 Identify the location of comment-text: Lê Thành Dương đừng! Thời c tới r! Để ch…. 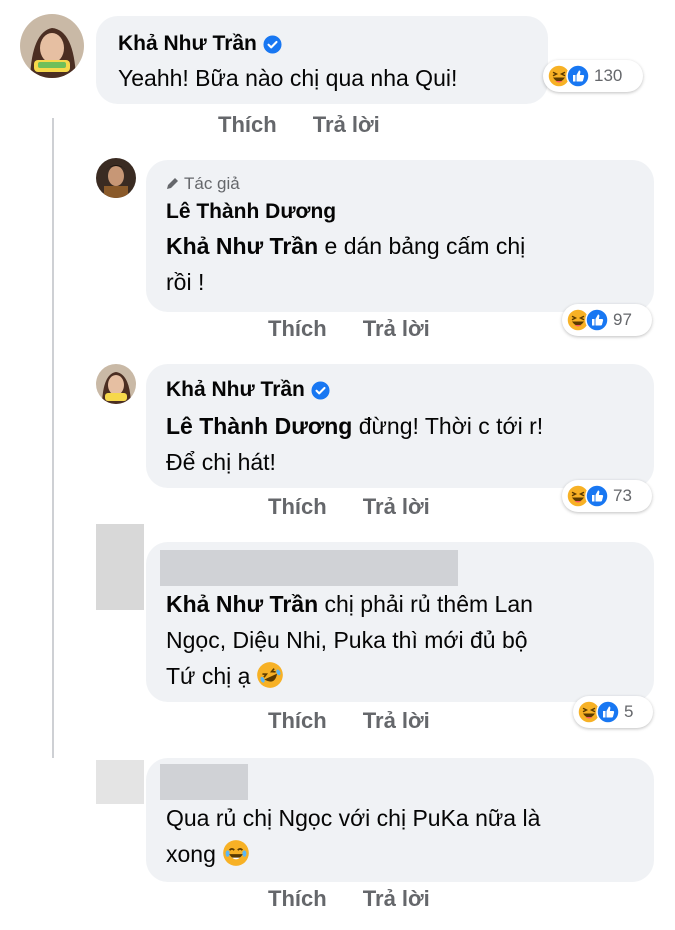
(401, 444).